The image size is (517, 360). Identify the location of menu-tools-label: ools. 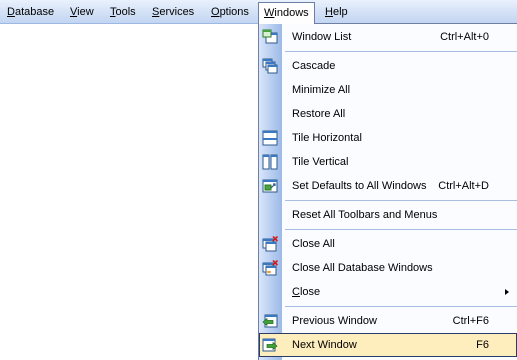
(125, 12).